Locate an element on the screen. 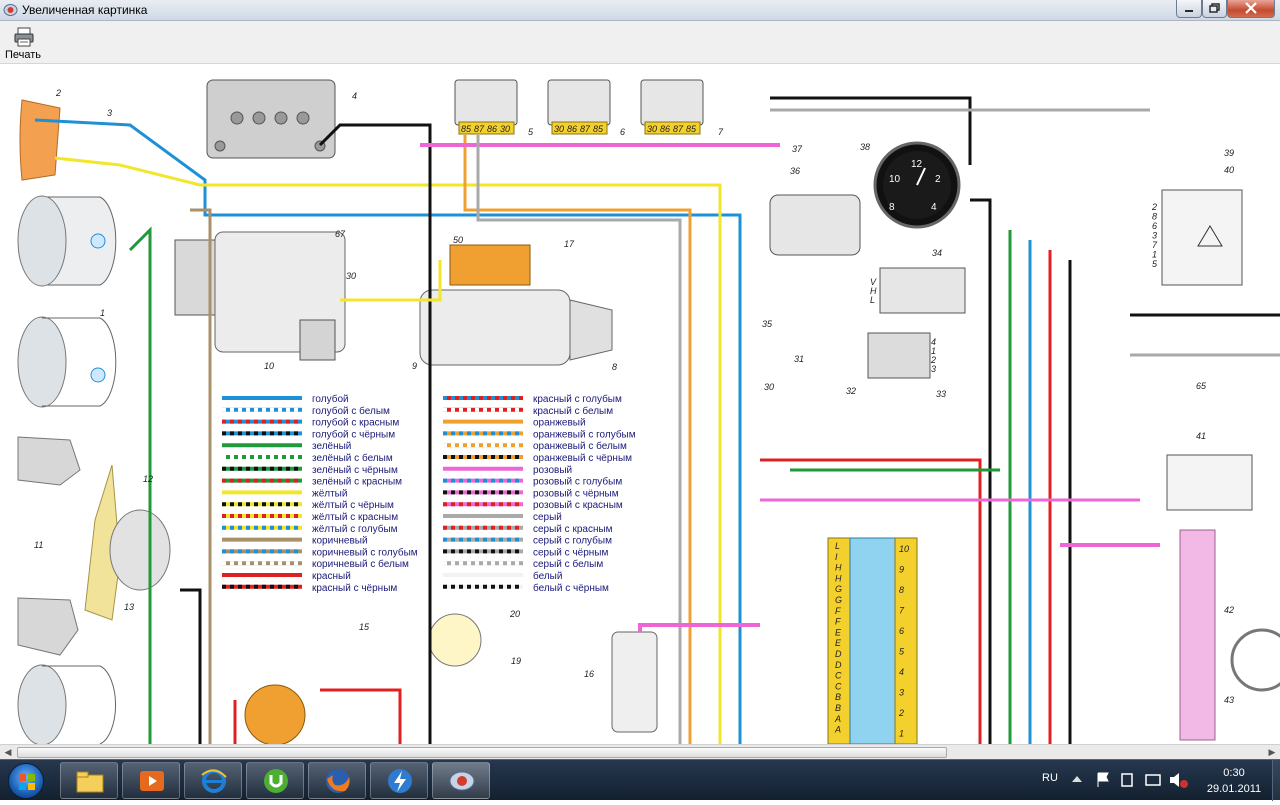 The image size is (1280, 805). horizontal-scrollbar: ◀ ▶ is located at coordinates (640, 751).